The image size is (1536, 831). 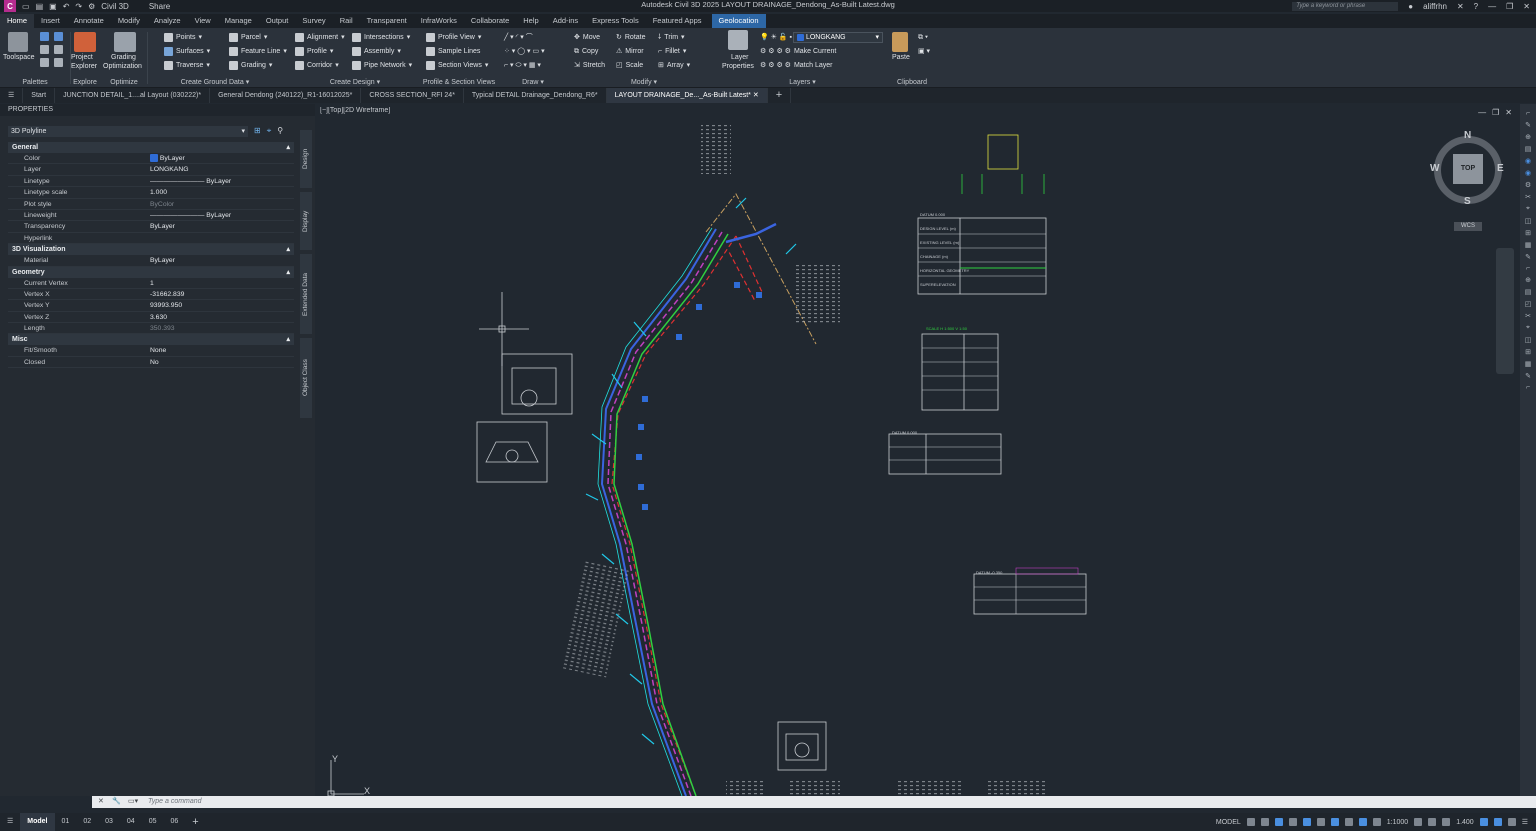 What do you see at coordinates (37, 822) in the screenshot?
I see `layout-tab-model: Model` at bounding box center [37, 822].